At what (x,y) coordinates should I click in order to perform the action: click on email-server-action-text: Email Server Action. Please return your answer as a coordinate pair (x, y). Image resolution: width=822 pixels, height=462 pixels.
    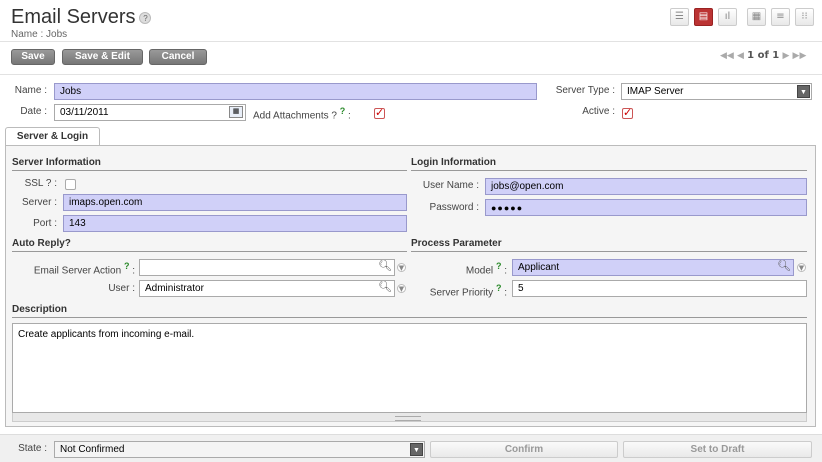
    Looking at the image, I should click on (77, 271).